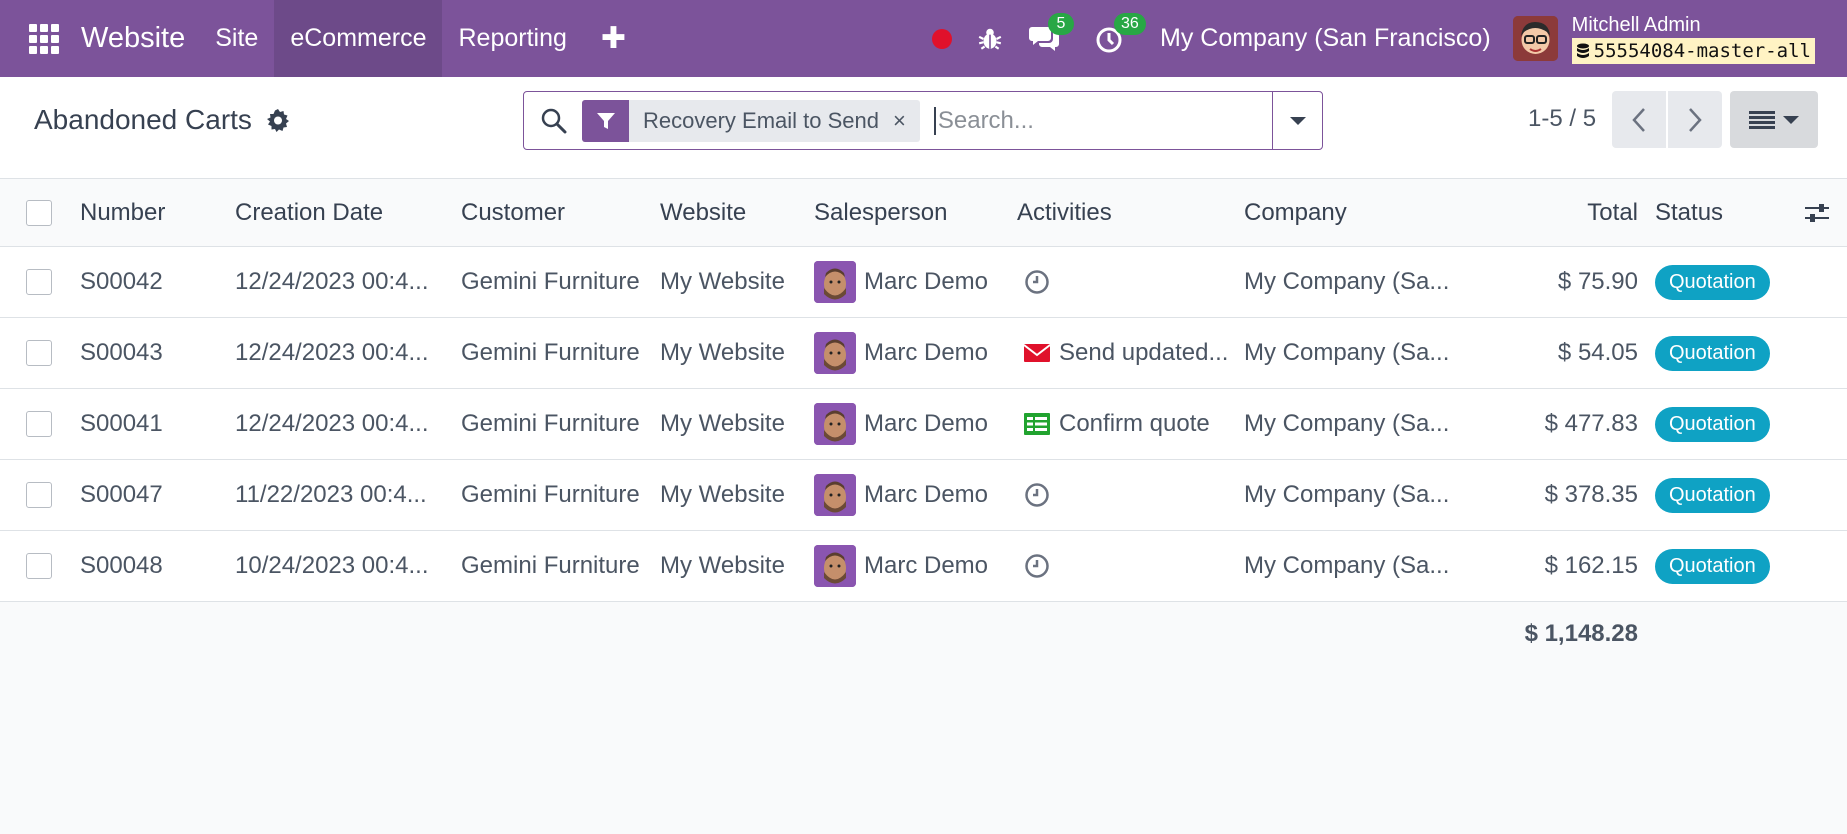 Image resolution: width=1847 pixels, height=834 pixels. I want to click on breadcrumb-title: Abandoned Carts, so click(143, 119).